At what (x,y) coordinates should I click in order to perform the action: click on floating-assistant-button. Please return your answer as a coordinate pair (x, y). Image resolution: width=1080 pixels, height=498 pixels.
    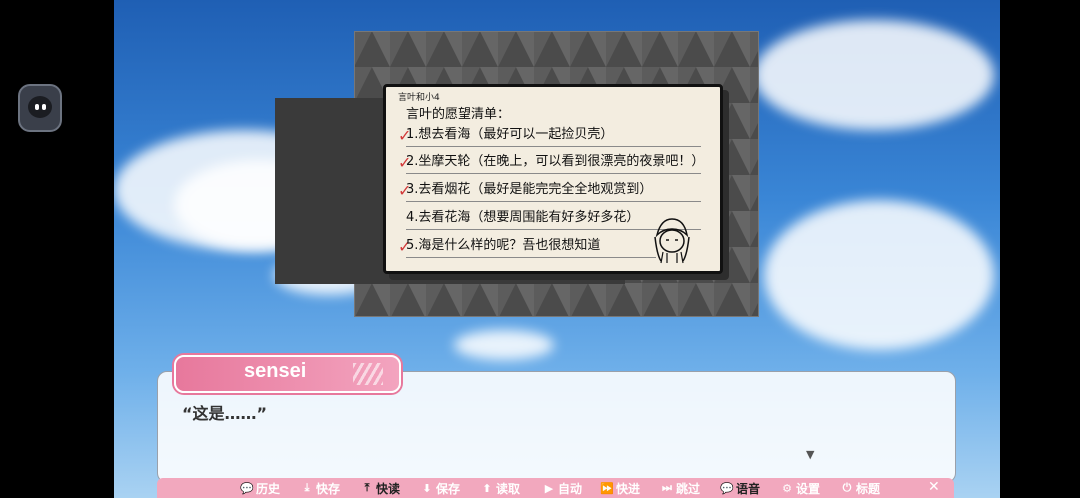
    Looking at the image, I should click on (40, 108).